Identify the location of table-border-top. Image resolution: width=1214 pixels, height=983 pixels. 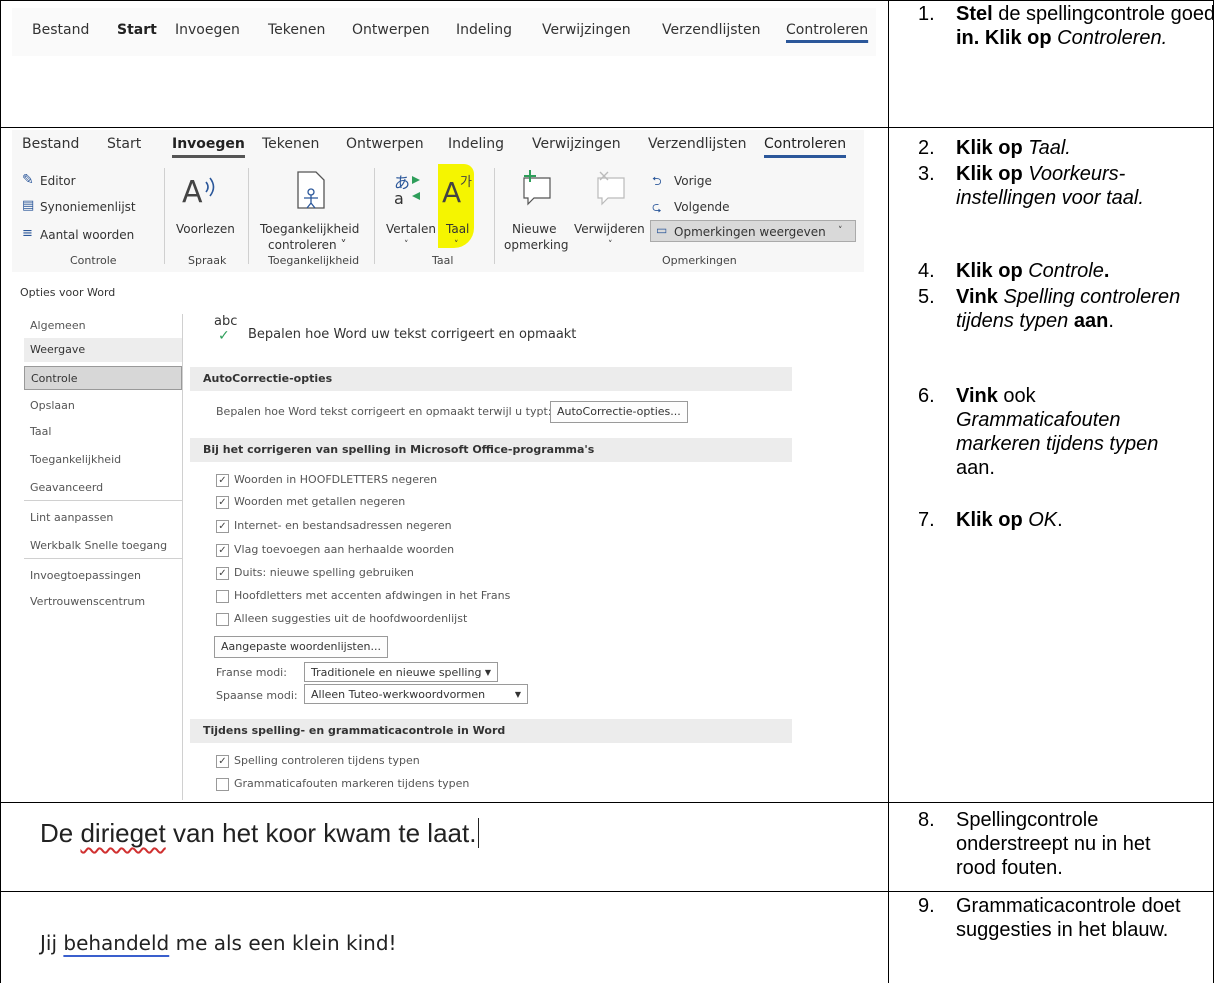
(607, 0).